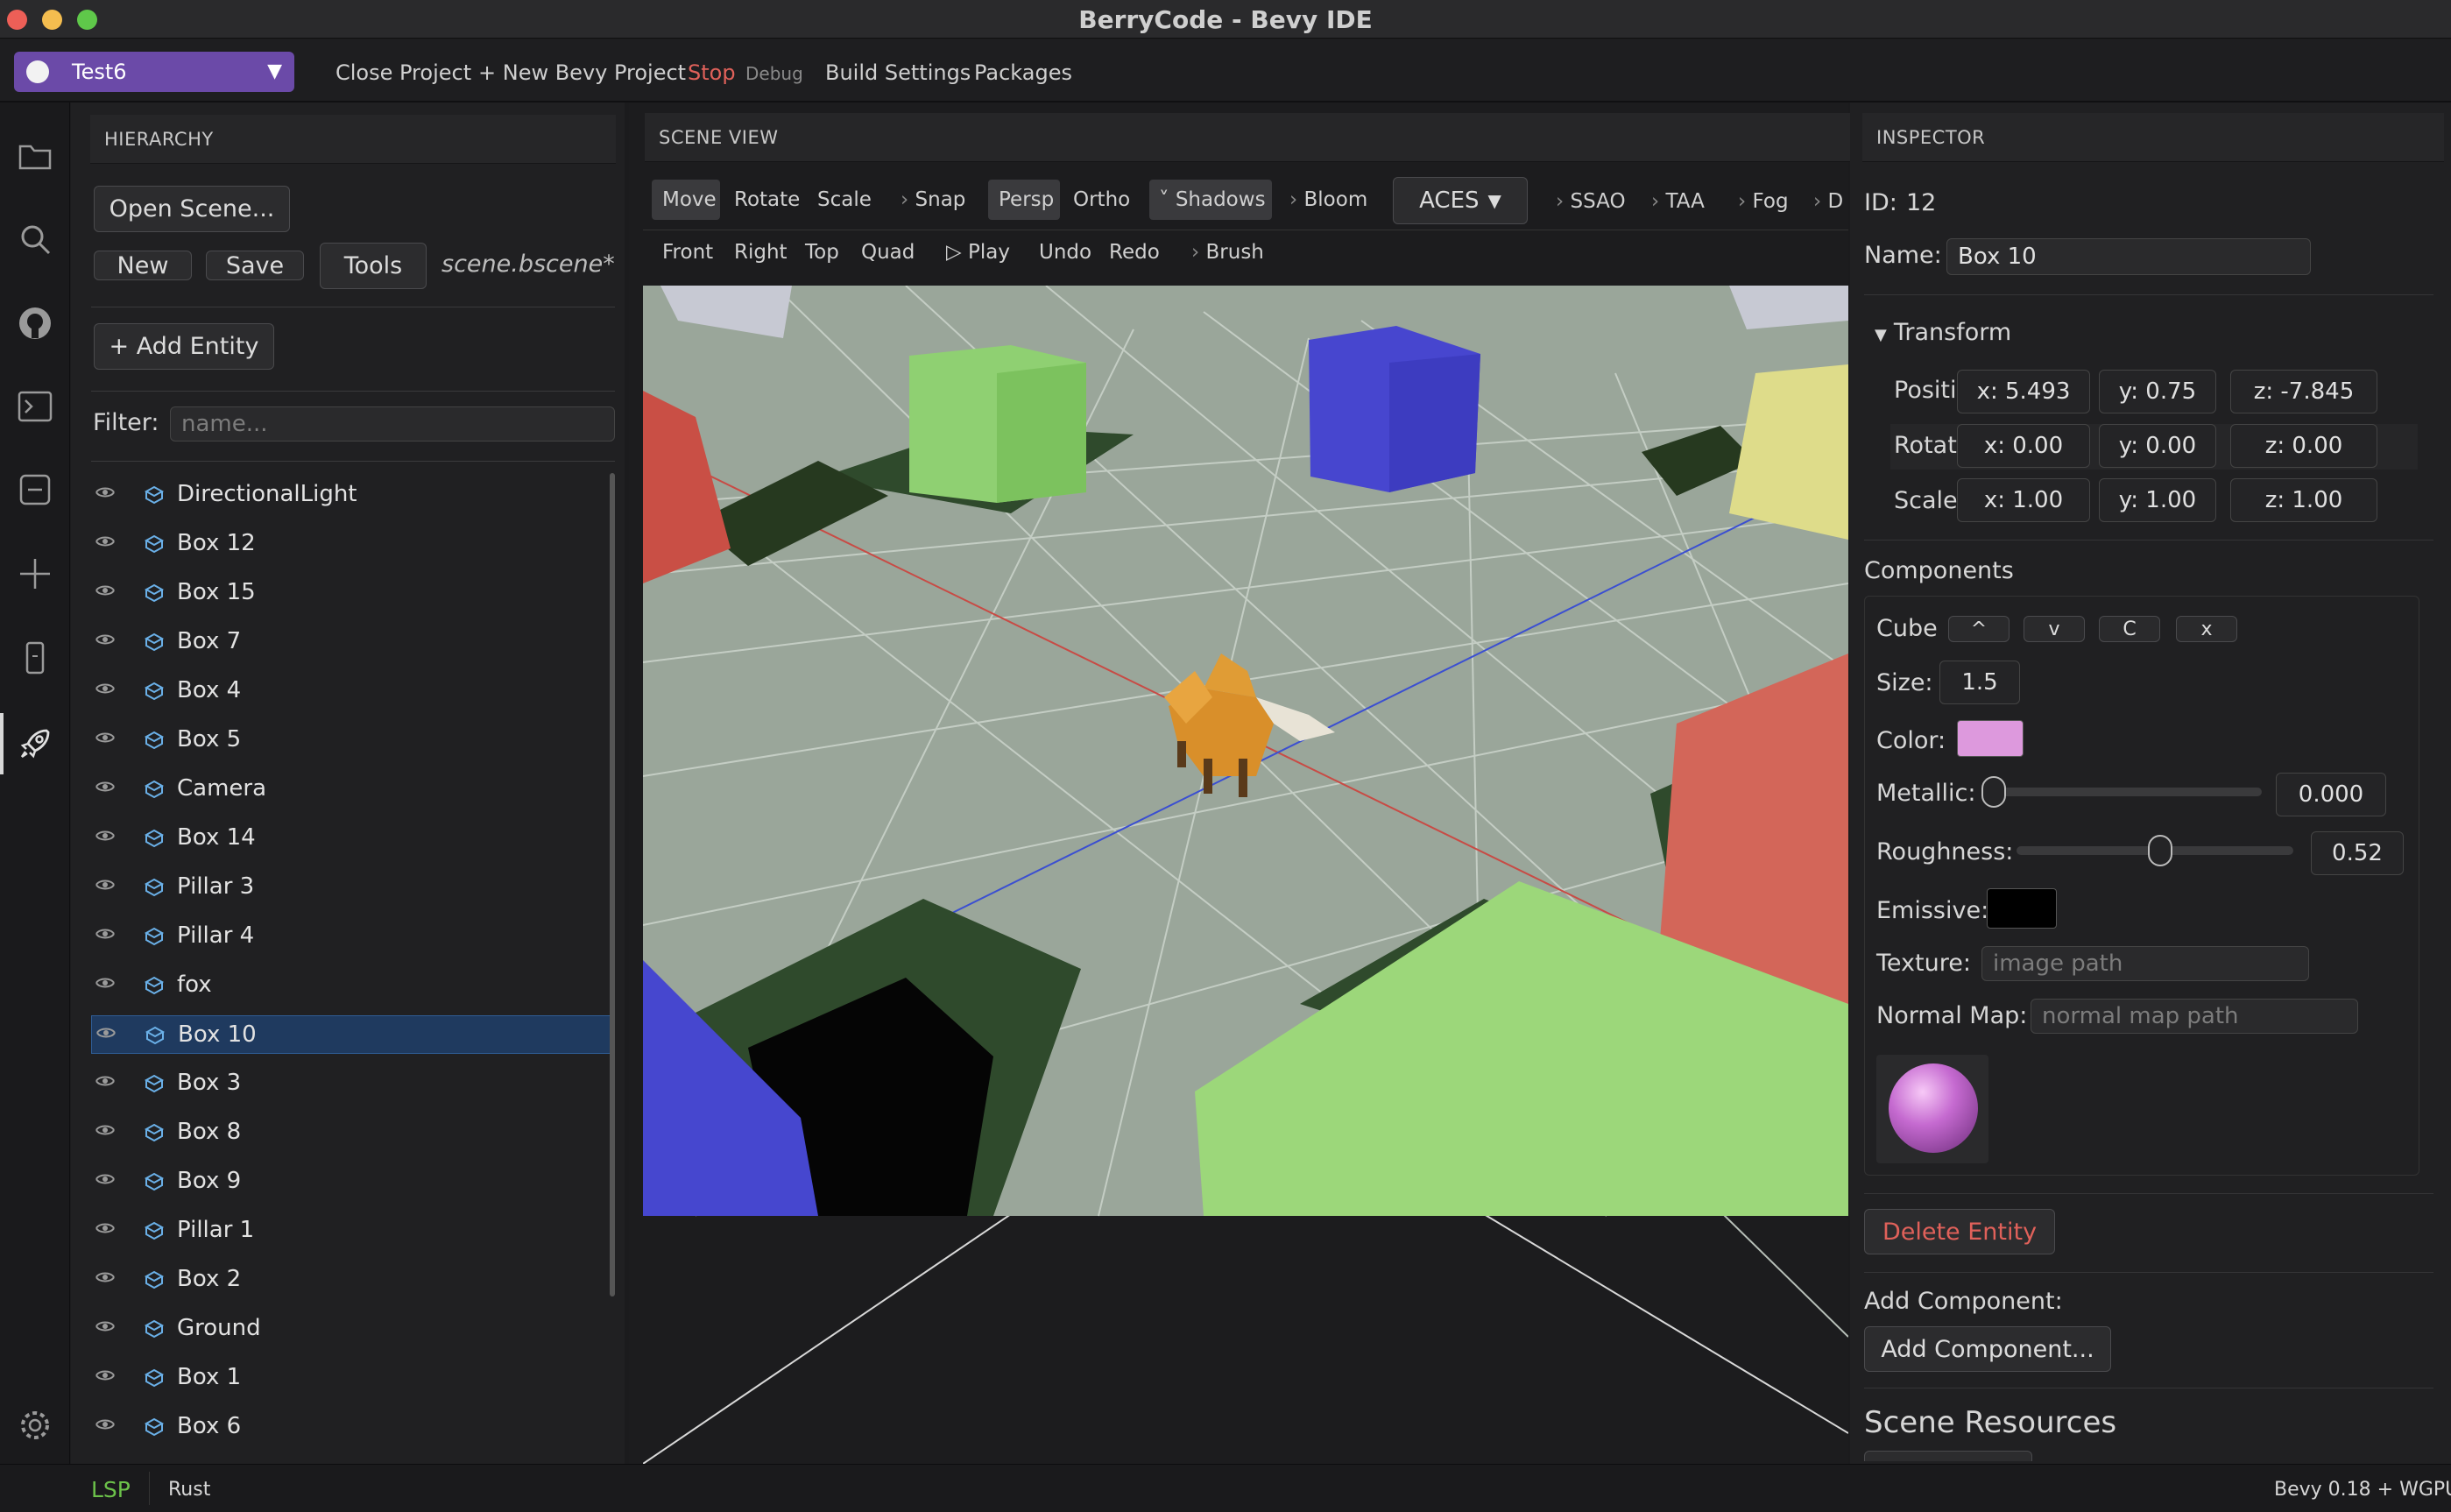  What do you see at coordinates (1979, 683) in the screenshot?
I see `size-field: 1.5` at bounding box center [1979, 683].